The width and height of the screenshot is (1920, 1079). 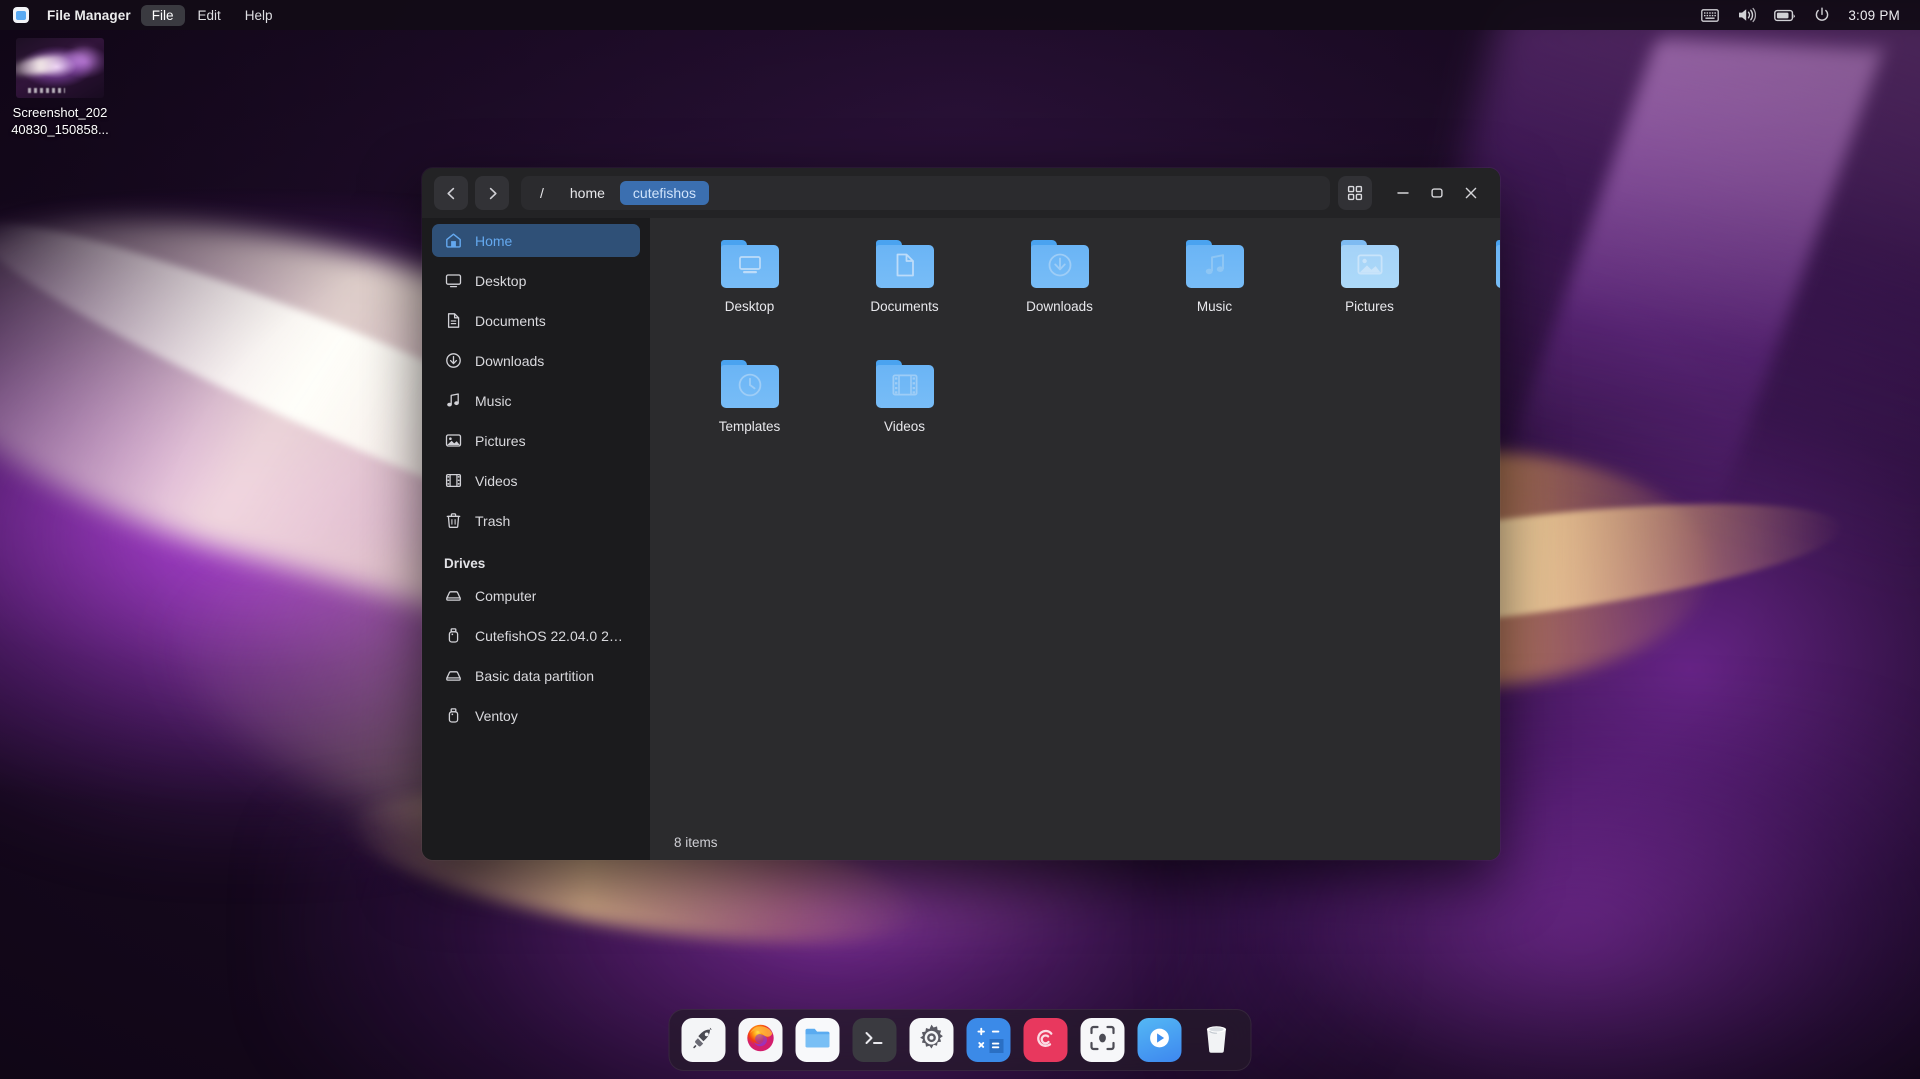 I want to click on dock-item-firefox, so click(x=760, y=1040).